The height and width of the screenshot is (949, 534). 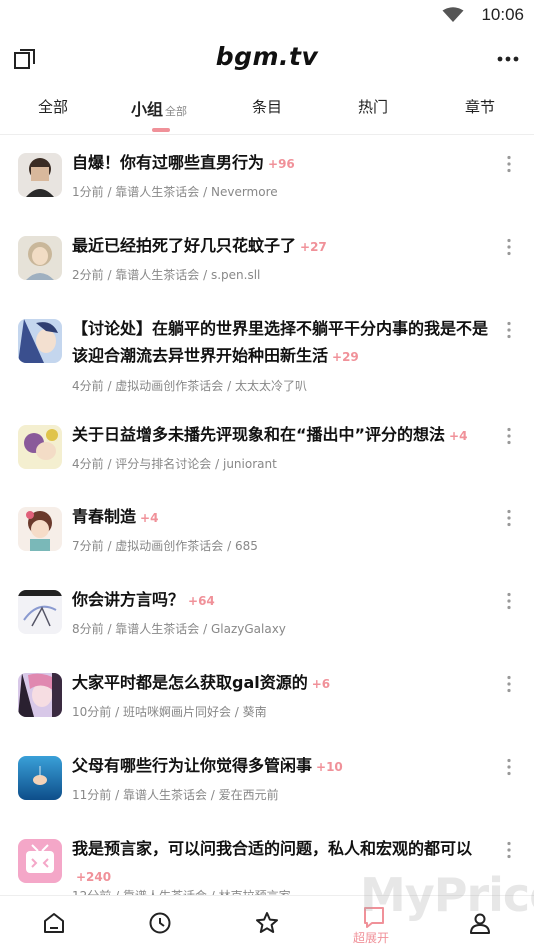 What do you see at coordinates (267, 16) in the screenshot?
I see `status-bar: 10:06` at bounding box center [267, 16].